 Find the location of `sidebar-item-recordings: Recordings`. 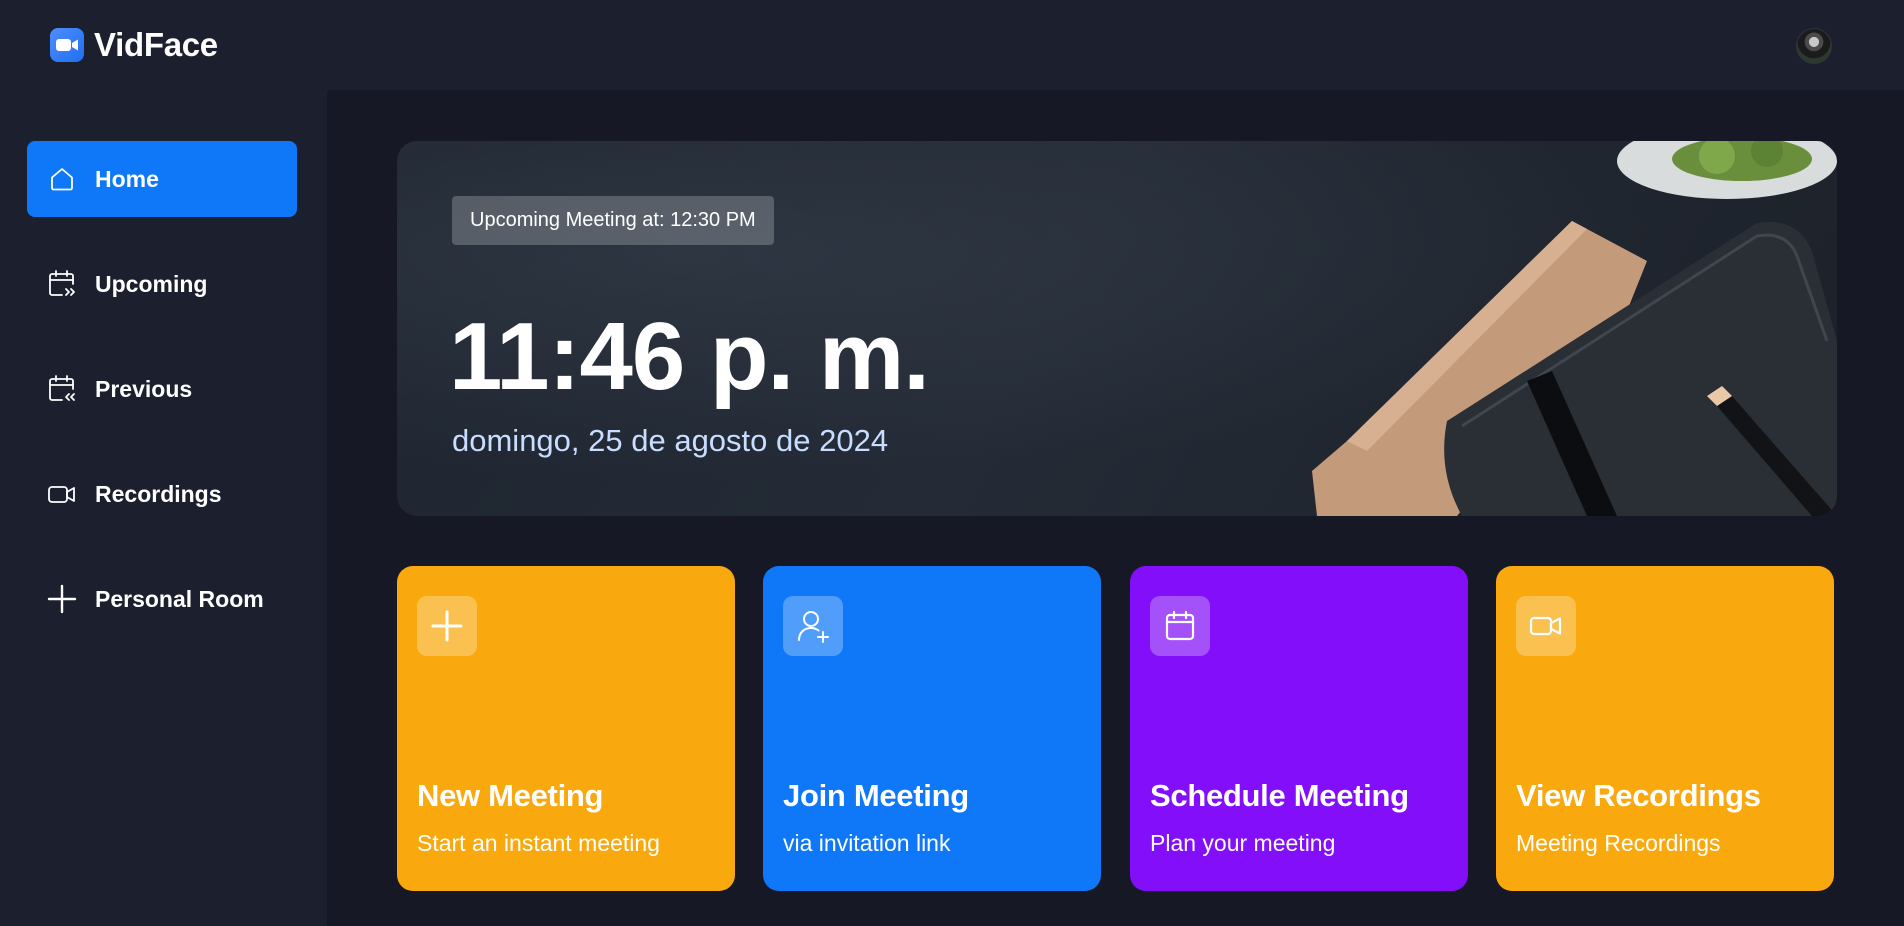

sidebar-item-recordings: Recordings is located at coordinates (162, 494).